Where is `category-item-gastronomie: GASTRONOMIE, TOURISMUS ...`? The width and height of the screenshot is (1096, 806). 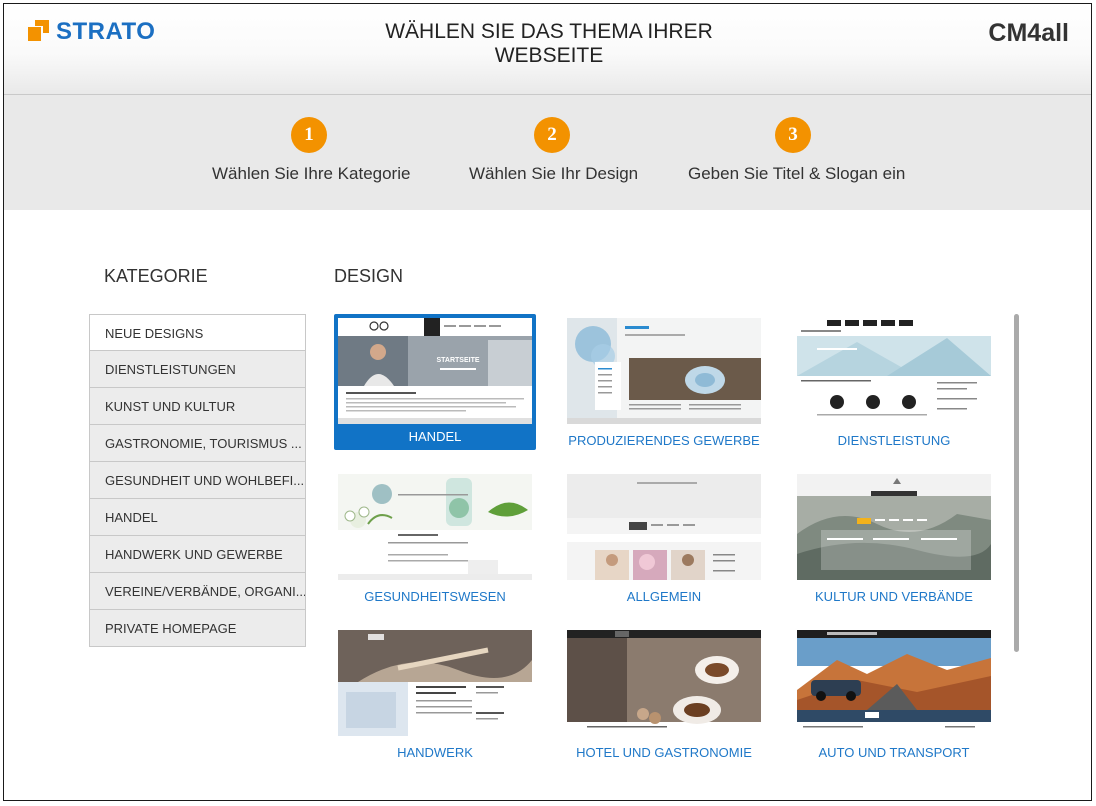
category-item-gastronomie: GASTRONOMIE, TOURISMUS ... is located at coordinates (197, 443).